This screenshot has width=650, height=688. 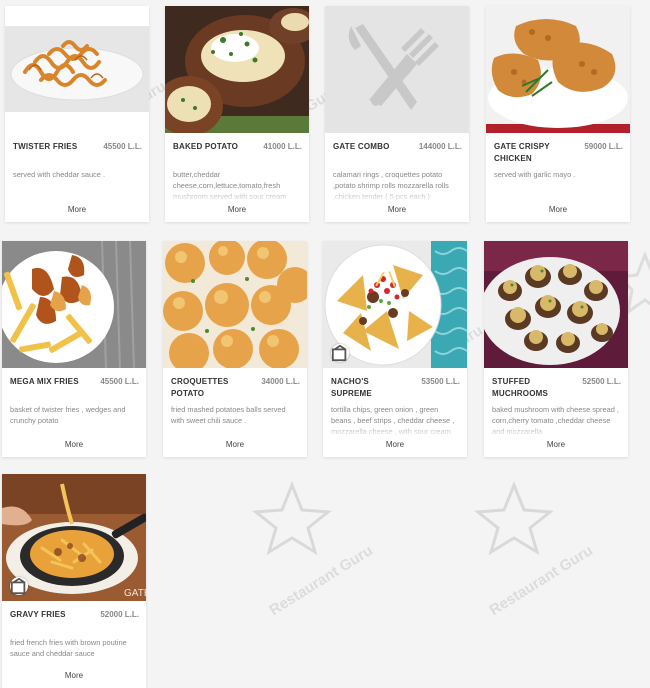 What do you see at coordinates (200, 387) in the screenshot?
I see `item-name: CROQUETTES POTATO` at bounding box center [200, 387].